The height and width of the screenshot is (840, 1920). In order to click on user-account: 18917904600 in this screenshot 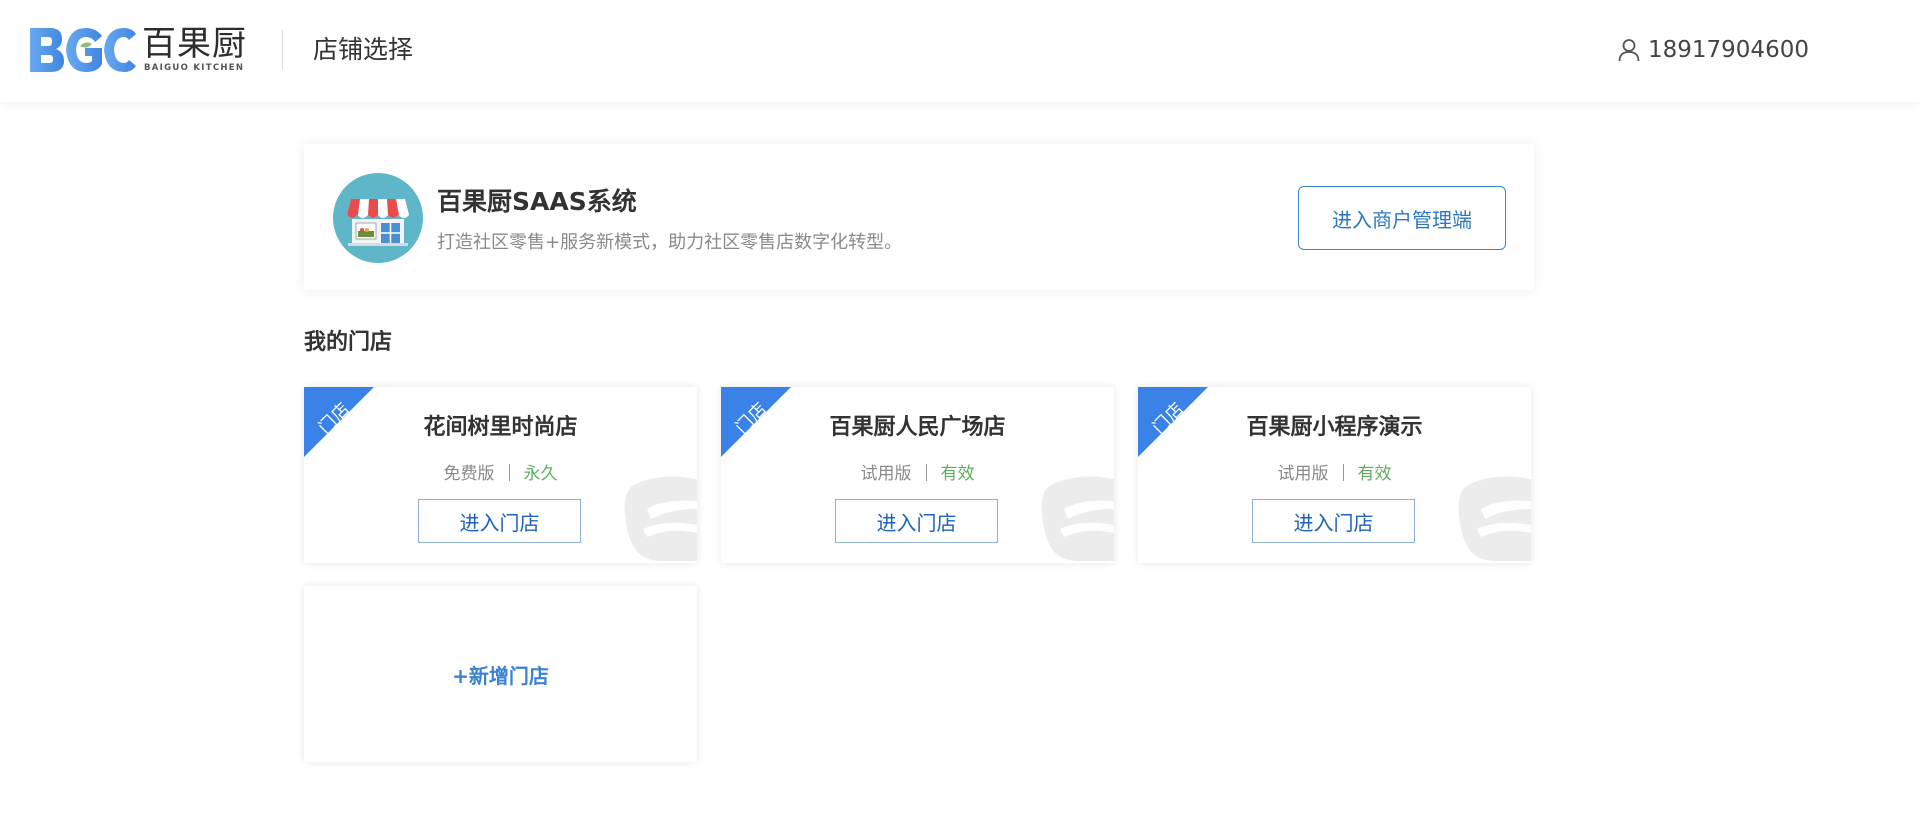, I will do `click(1713, 50)`.